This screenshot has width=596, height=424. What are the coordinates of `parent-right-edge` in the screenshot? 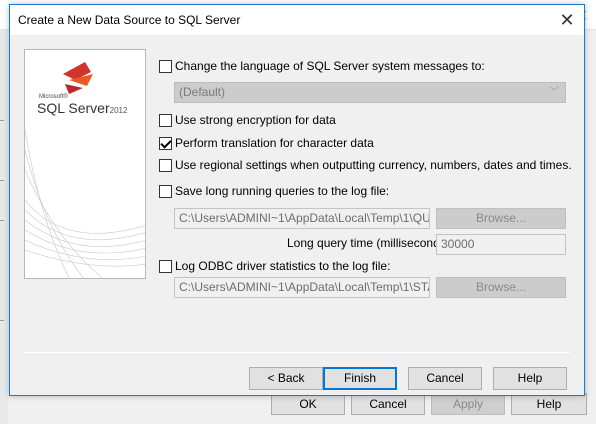 It's located at (590, 227).